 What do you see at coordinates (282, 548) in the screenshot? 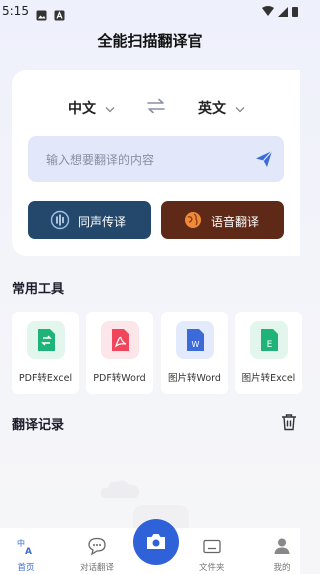
I see `profile-icon` at bounding box center [282, 548].